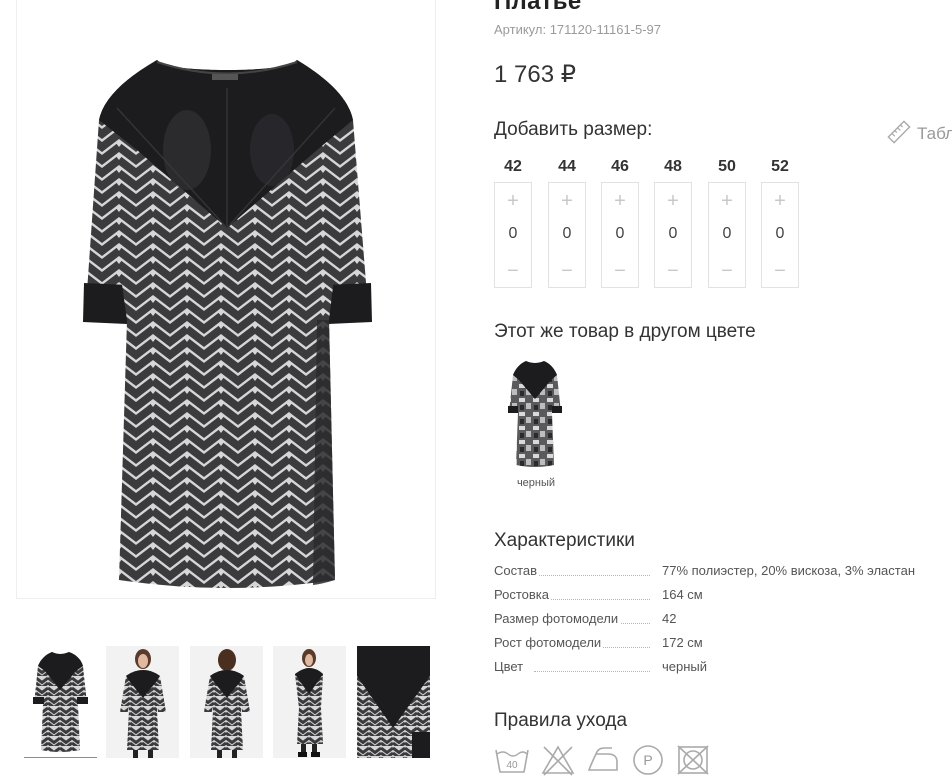 Image resolution: width=952 pixels, height=781 pixels. I want to click on wash-temp: 40, so click(512, 765).